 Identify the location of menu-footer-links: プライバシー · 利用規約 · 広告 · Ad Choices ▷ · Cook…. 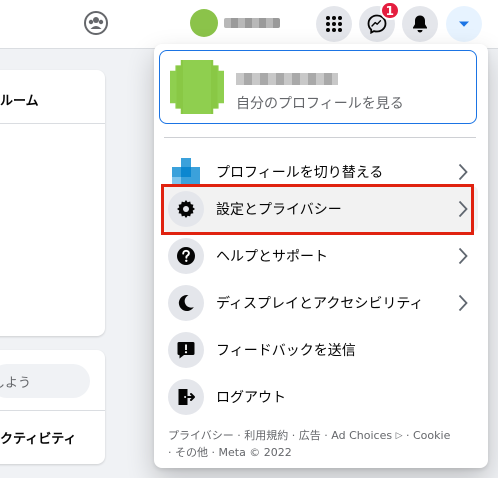
(309, 444).